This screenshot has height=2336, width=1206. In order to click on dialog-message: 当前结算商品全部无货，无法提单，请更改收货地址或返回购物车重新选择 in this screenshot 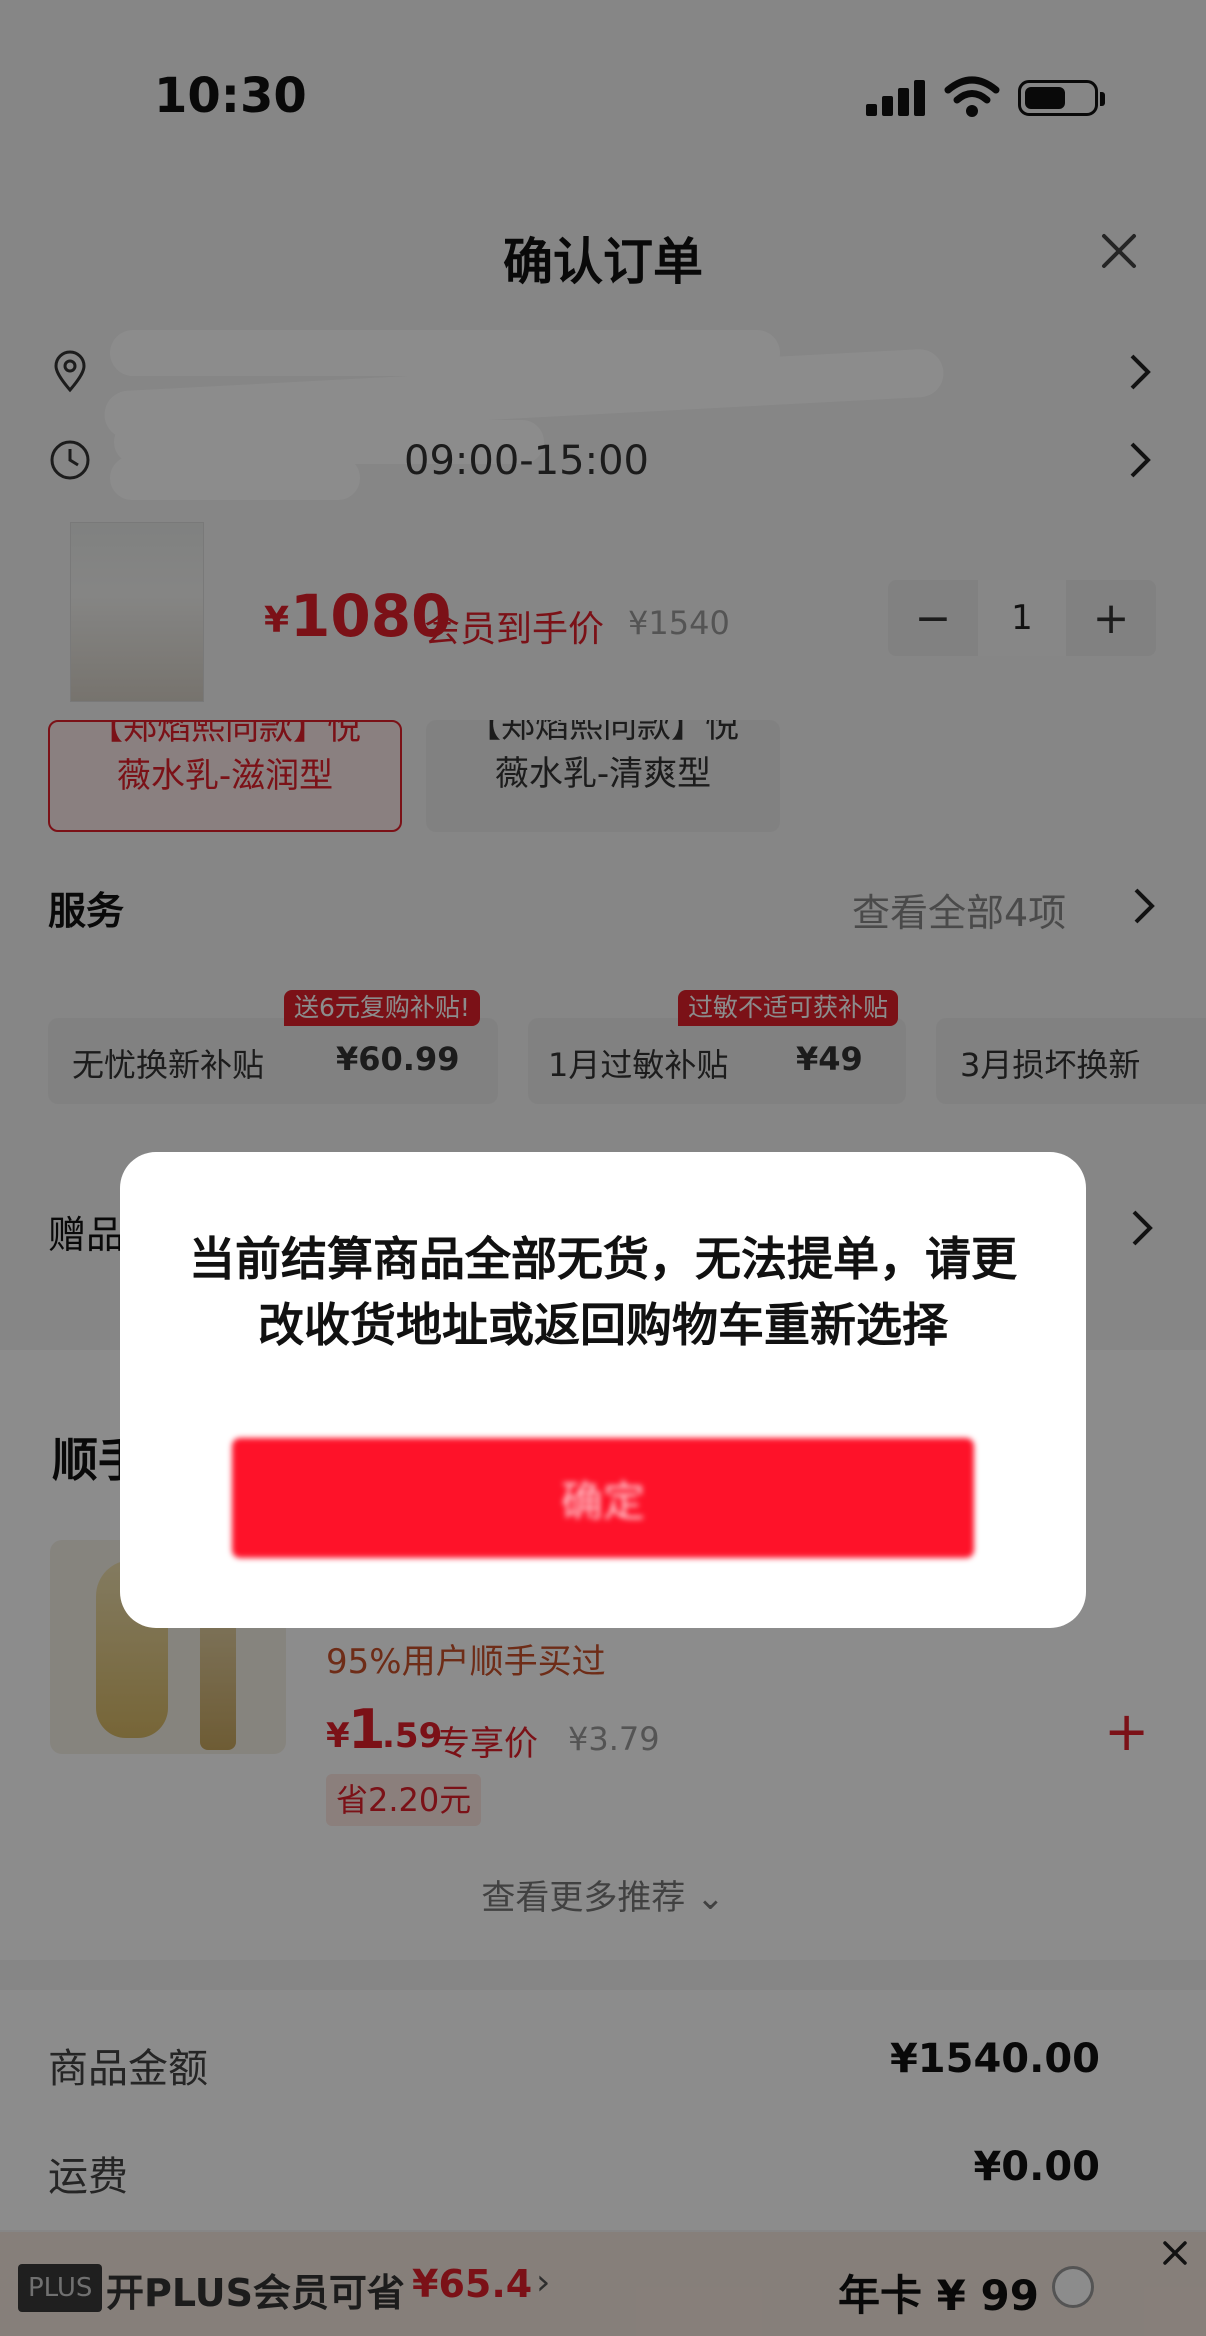, I will do `click(603, 1292)`.